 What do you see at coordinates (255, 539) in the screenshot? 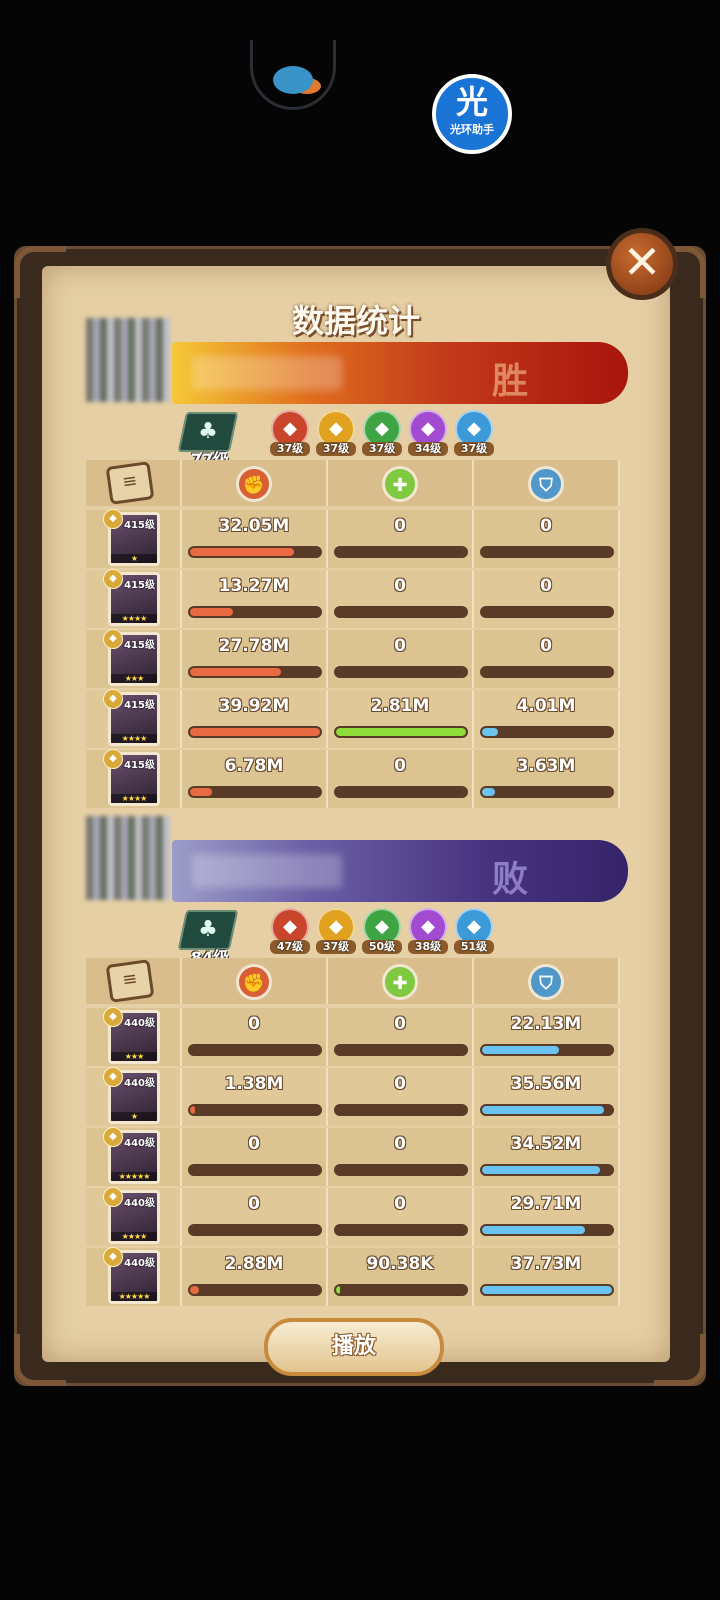
I see `damage-cell: 32.05M` at bounding box center [255, 539].